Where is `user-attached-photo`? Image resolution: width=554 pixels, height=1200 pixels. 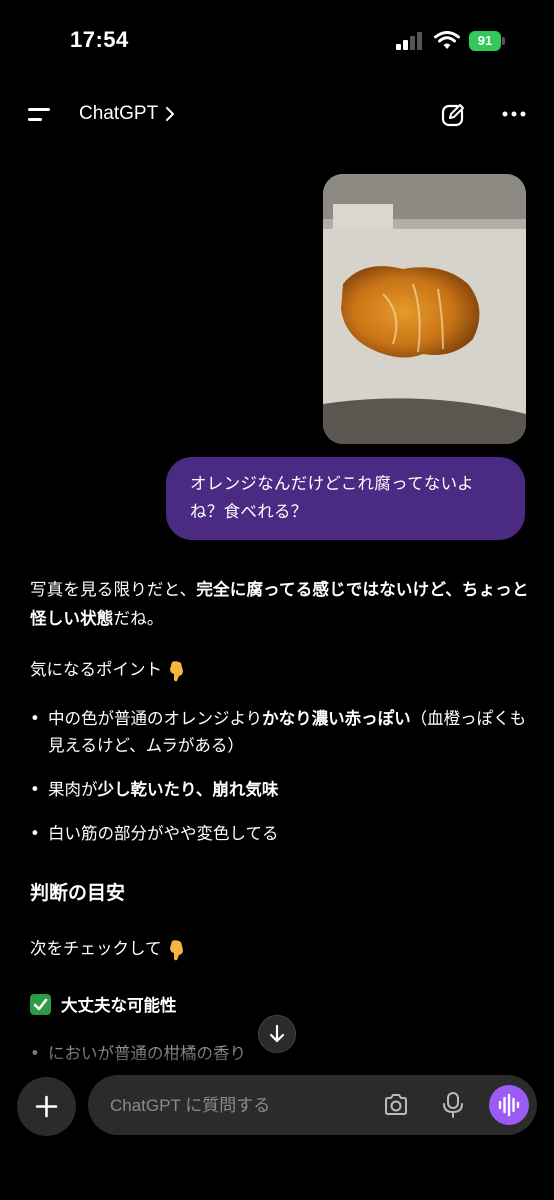
user-attached-photo is located at coordinates (424, 309).